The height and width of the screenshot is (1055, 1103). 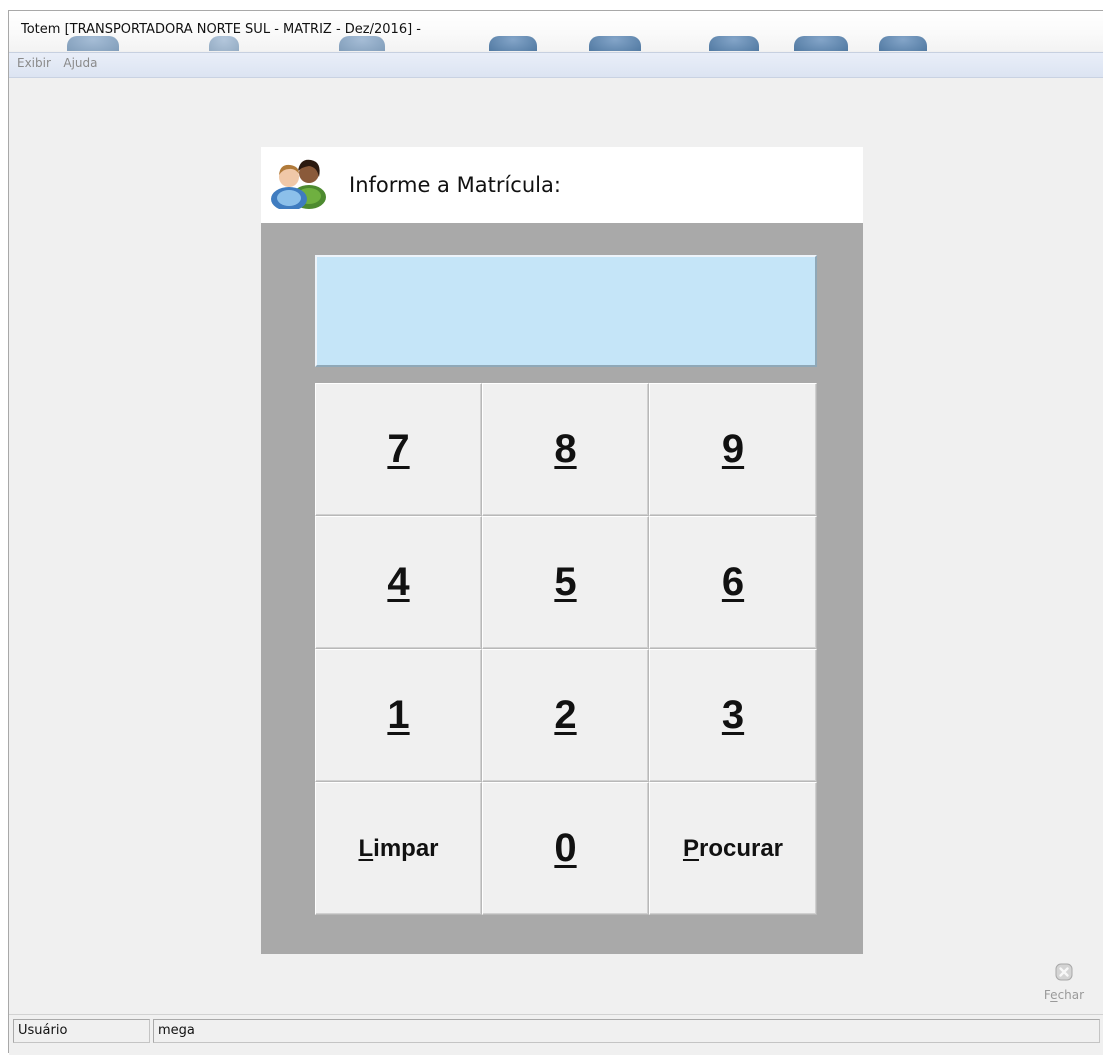 I want to click on menu-bar: Exibir Ajuda, so click(x=556, y=65).